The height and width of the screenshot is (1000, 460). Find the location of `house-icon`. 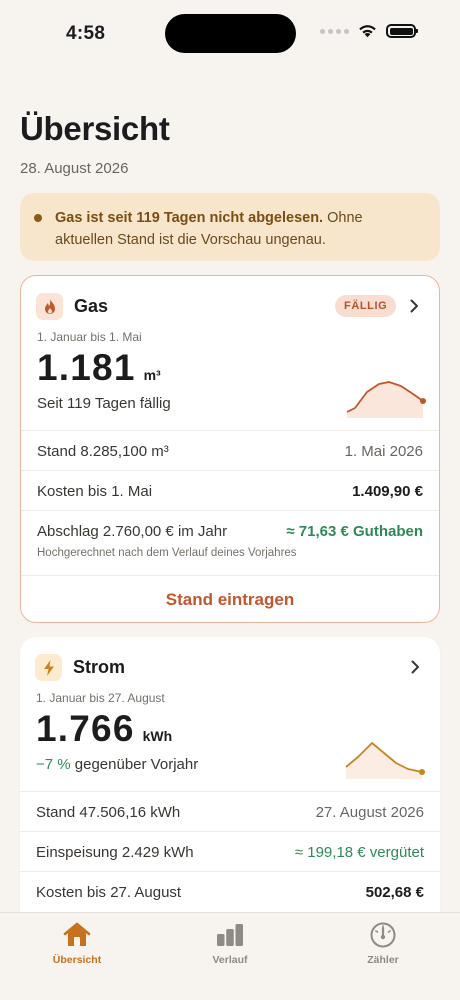

house-icon is located at coordinates (77, 934).